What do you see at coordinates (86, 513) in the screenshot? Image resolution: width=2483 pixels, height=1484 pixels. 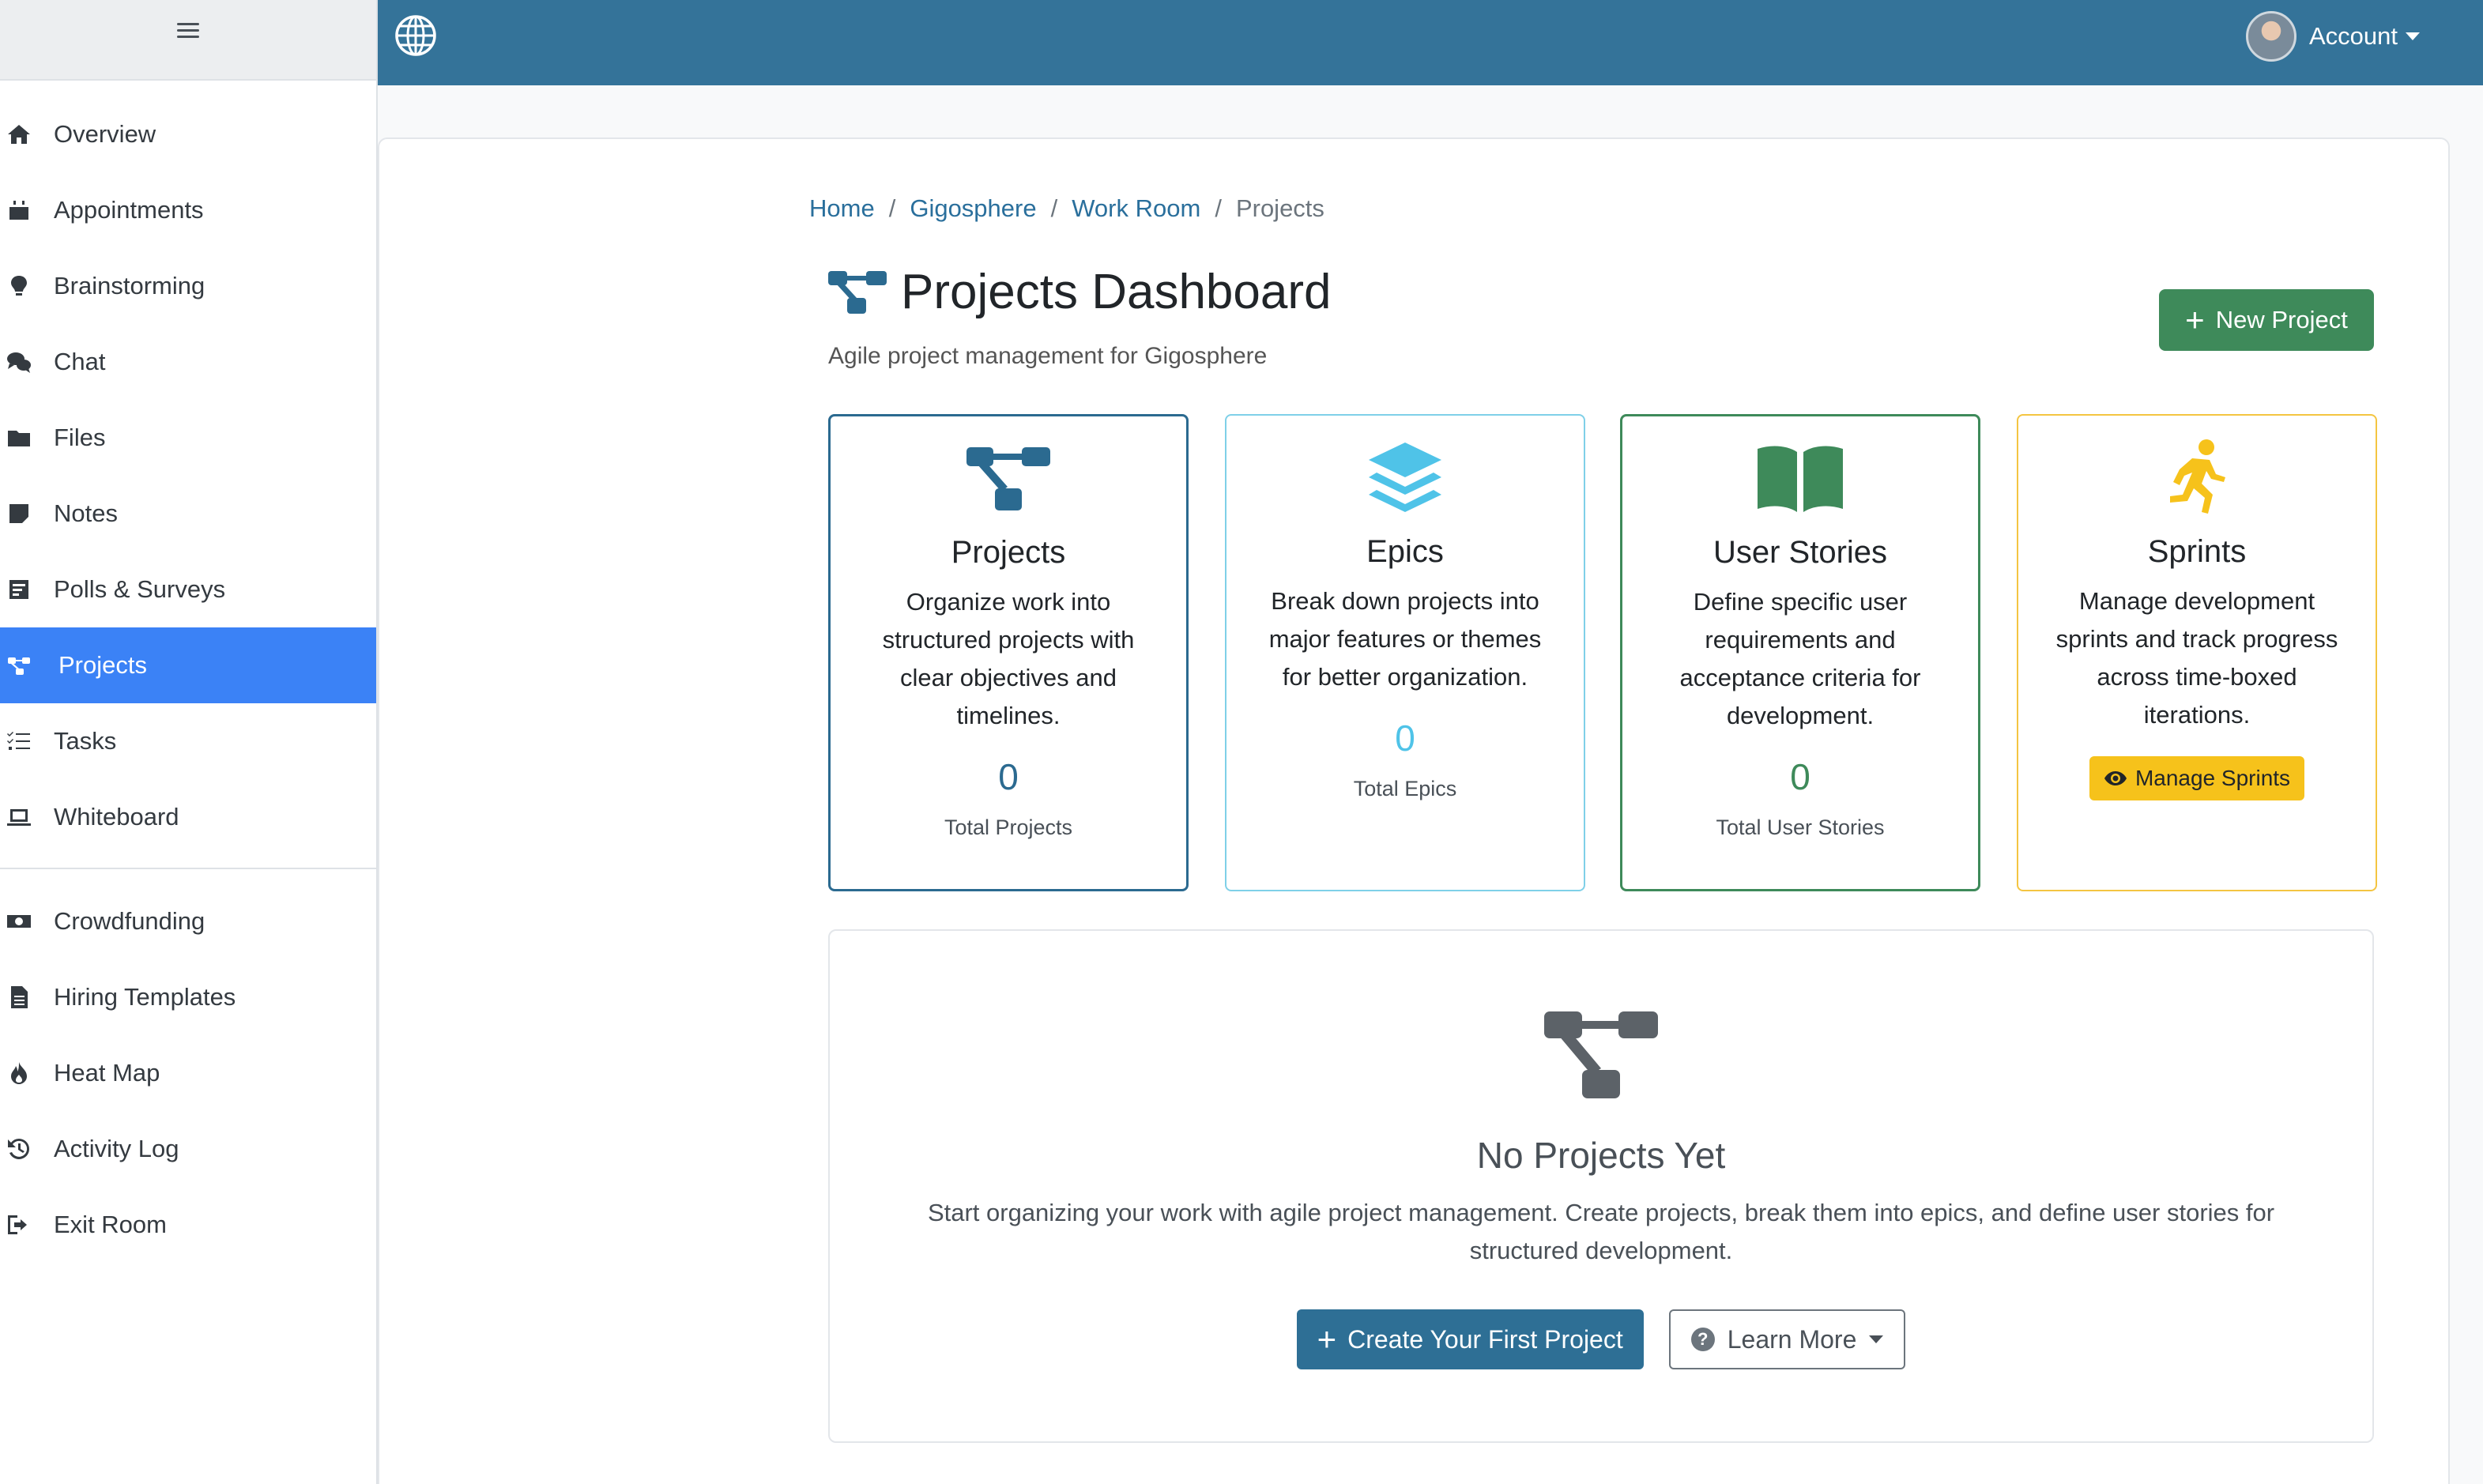 I see `sidebar-item-label: Notes` at bounding box center [86, 513].